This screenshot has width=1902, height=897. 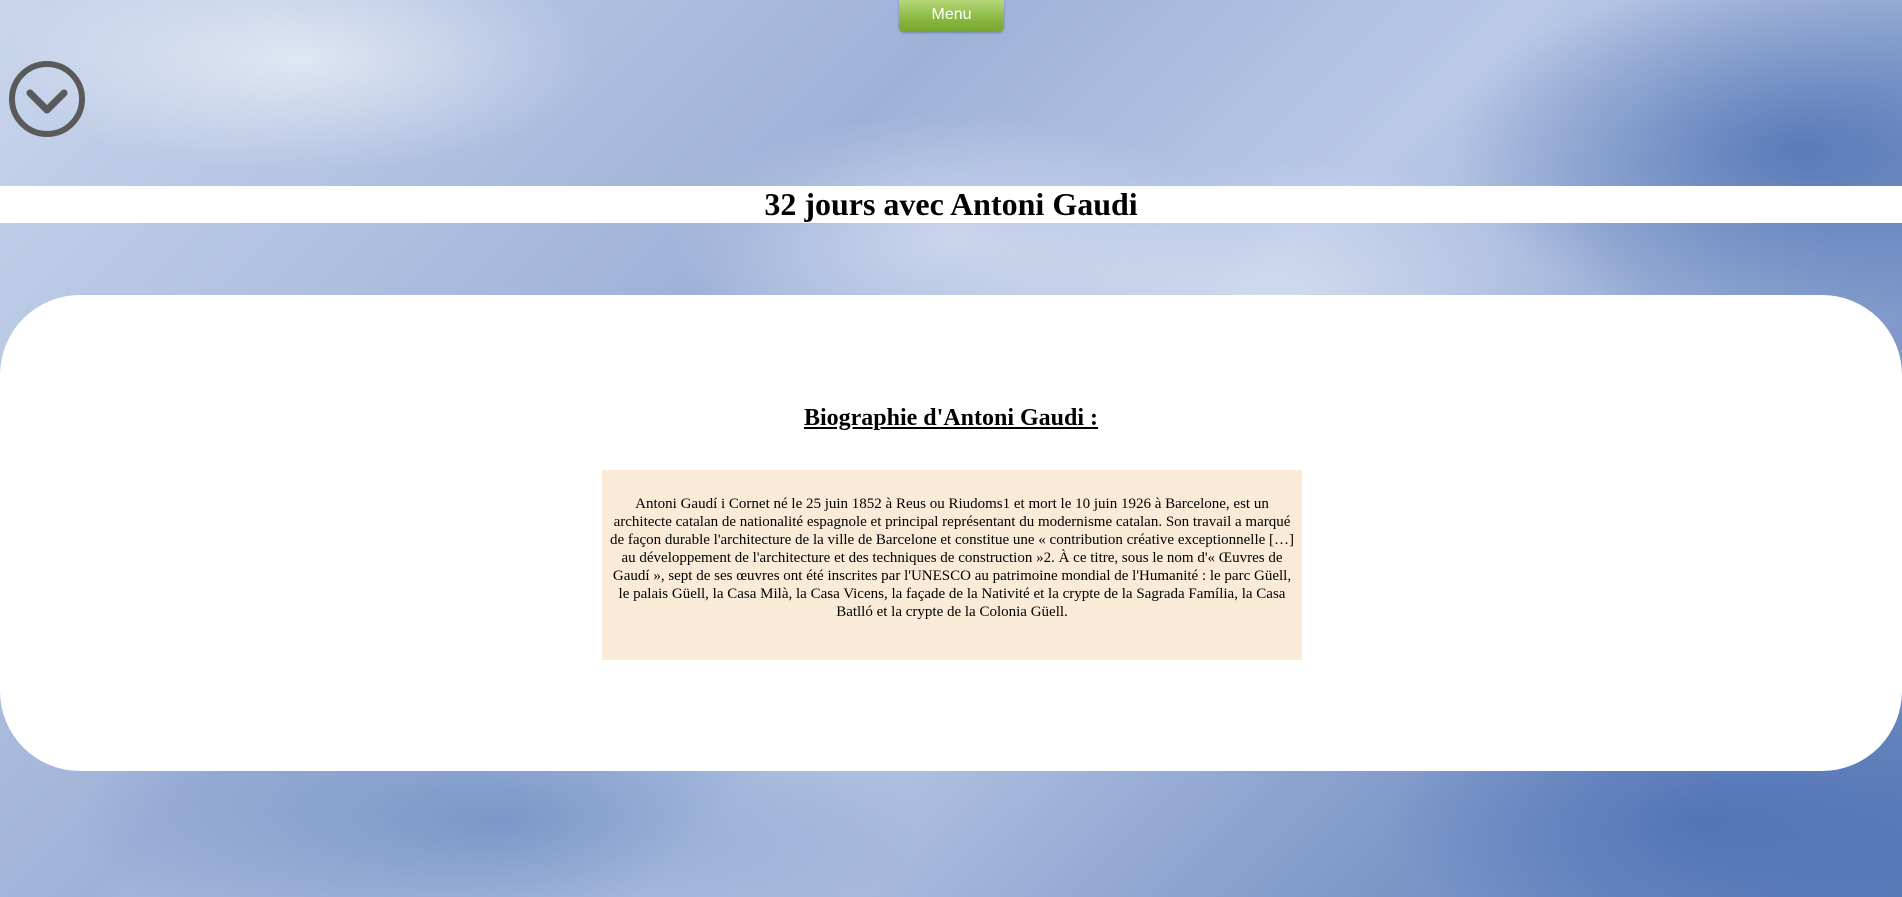 I want to click on title-bar: 32 jours avec Antoni Gaudi, so click(x=951, y=204).